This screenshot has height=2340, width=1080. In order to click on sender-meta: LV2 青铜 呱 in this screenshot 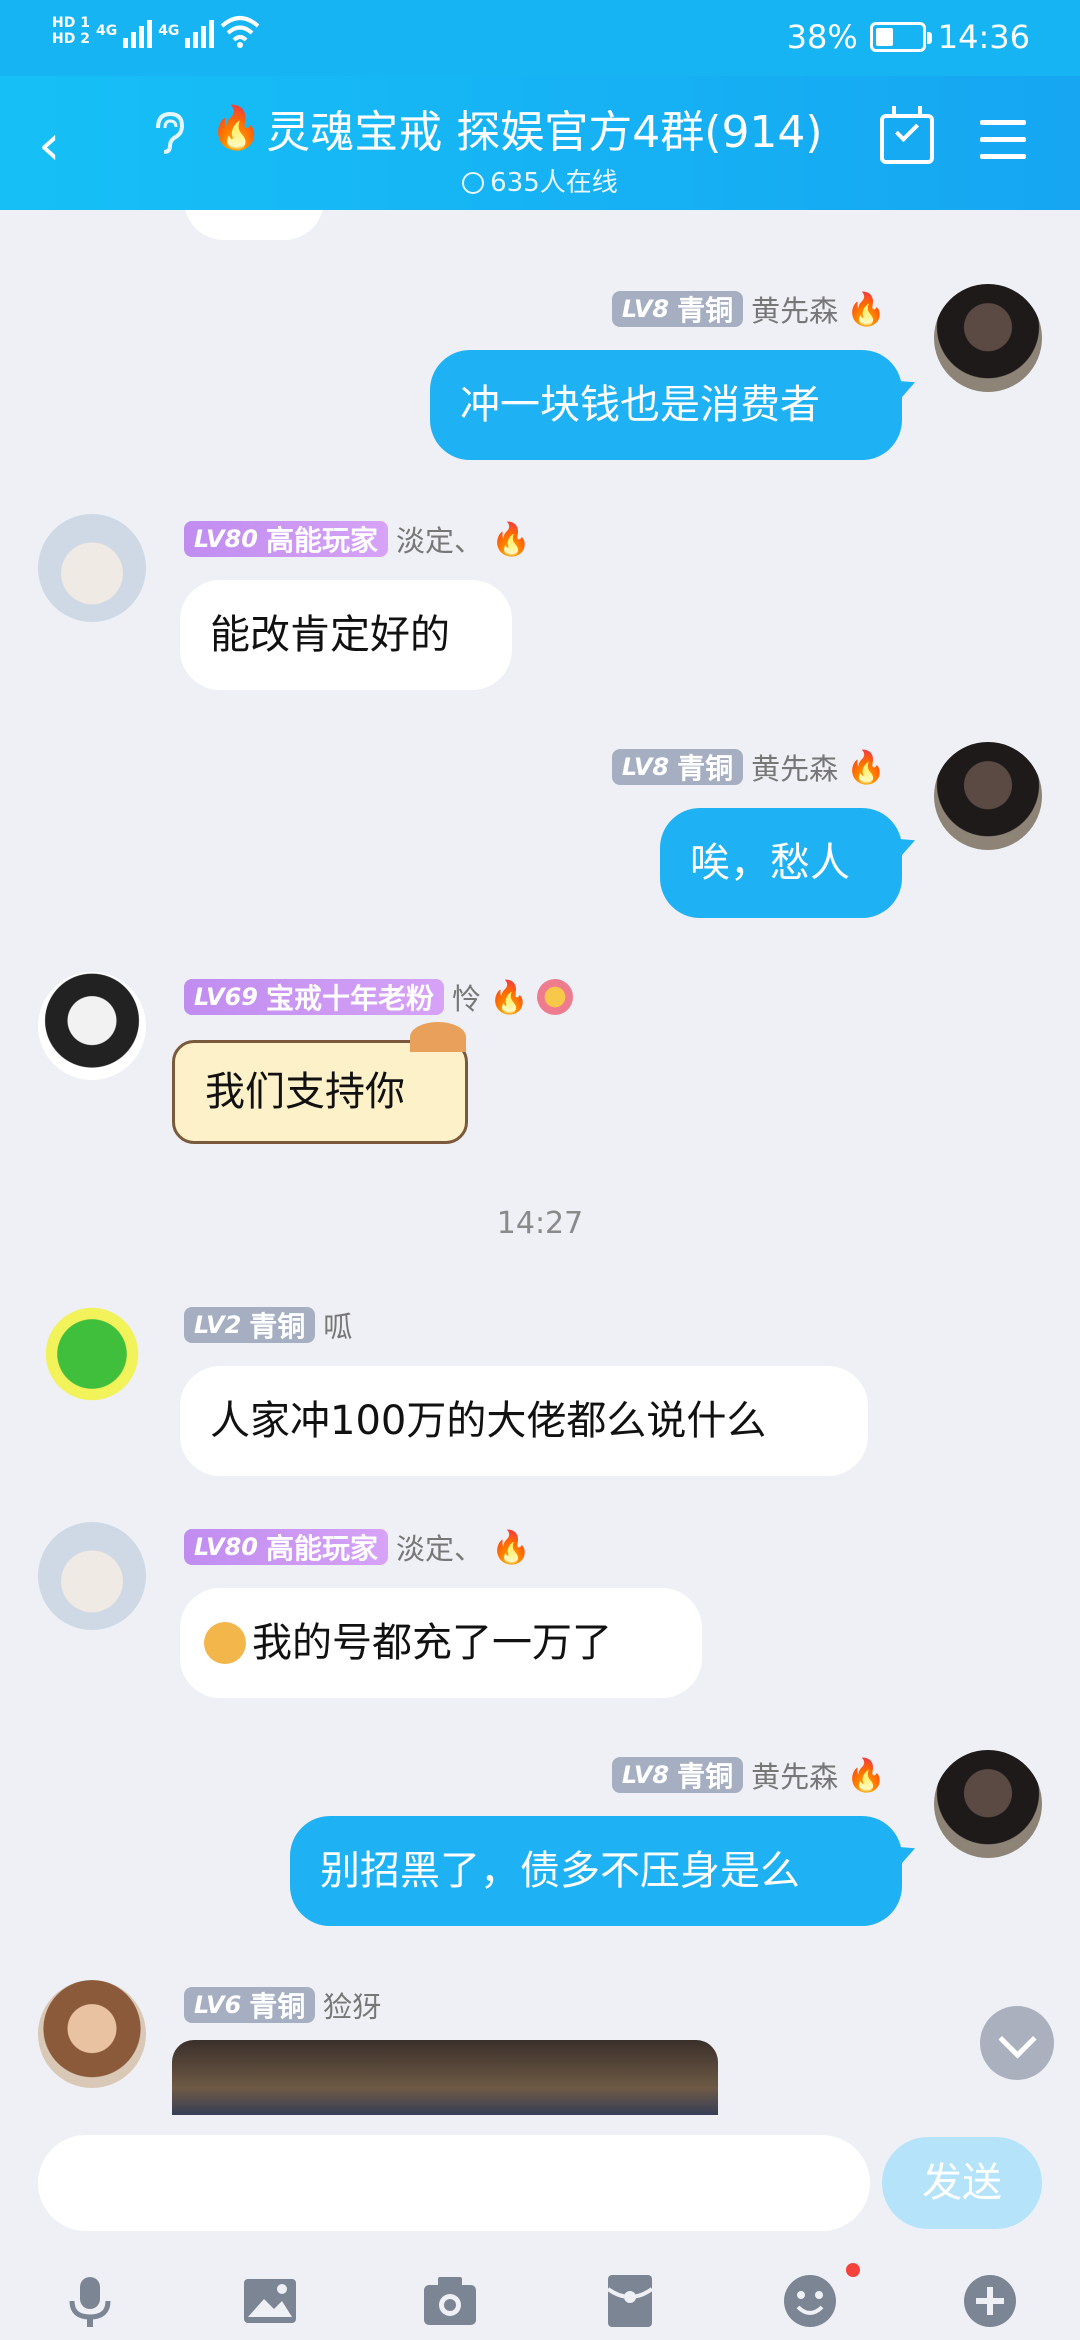, I will do `click(268, 1325)`.